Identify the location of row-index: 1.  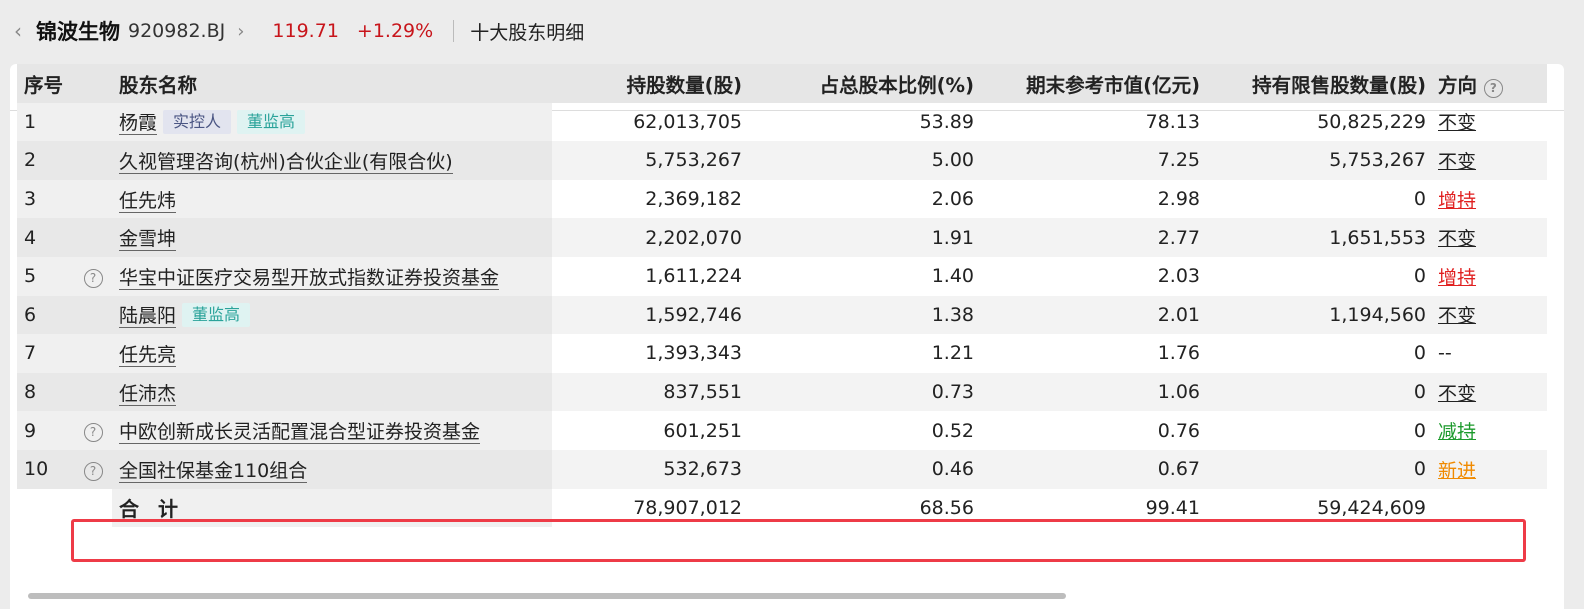
(45, 122).